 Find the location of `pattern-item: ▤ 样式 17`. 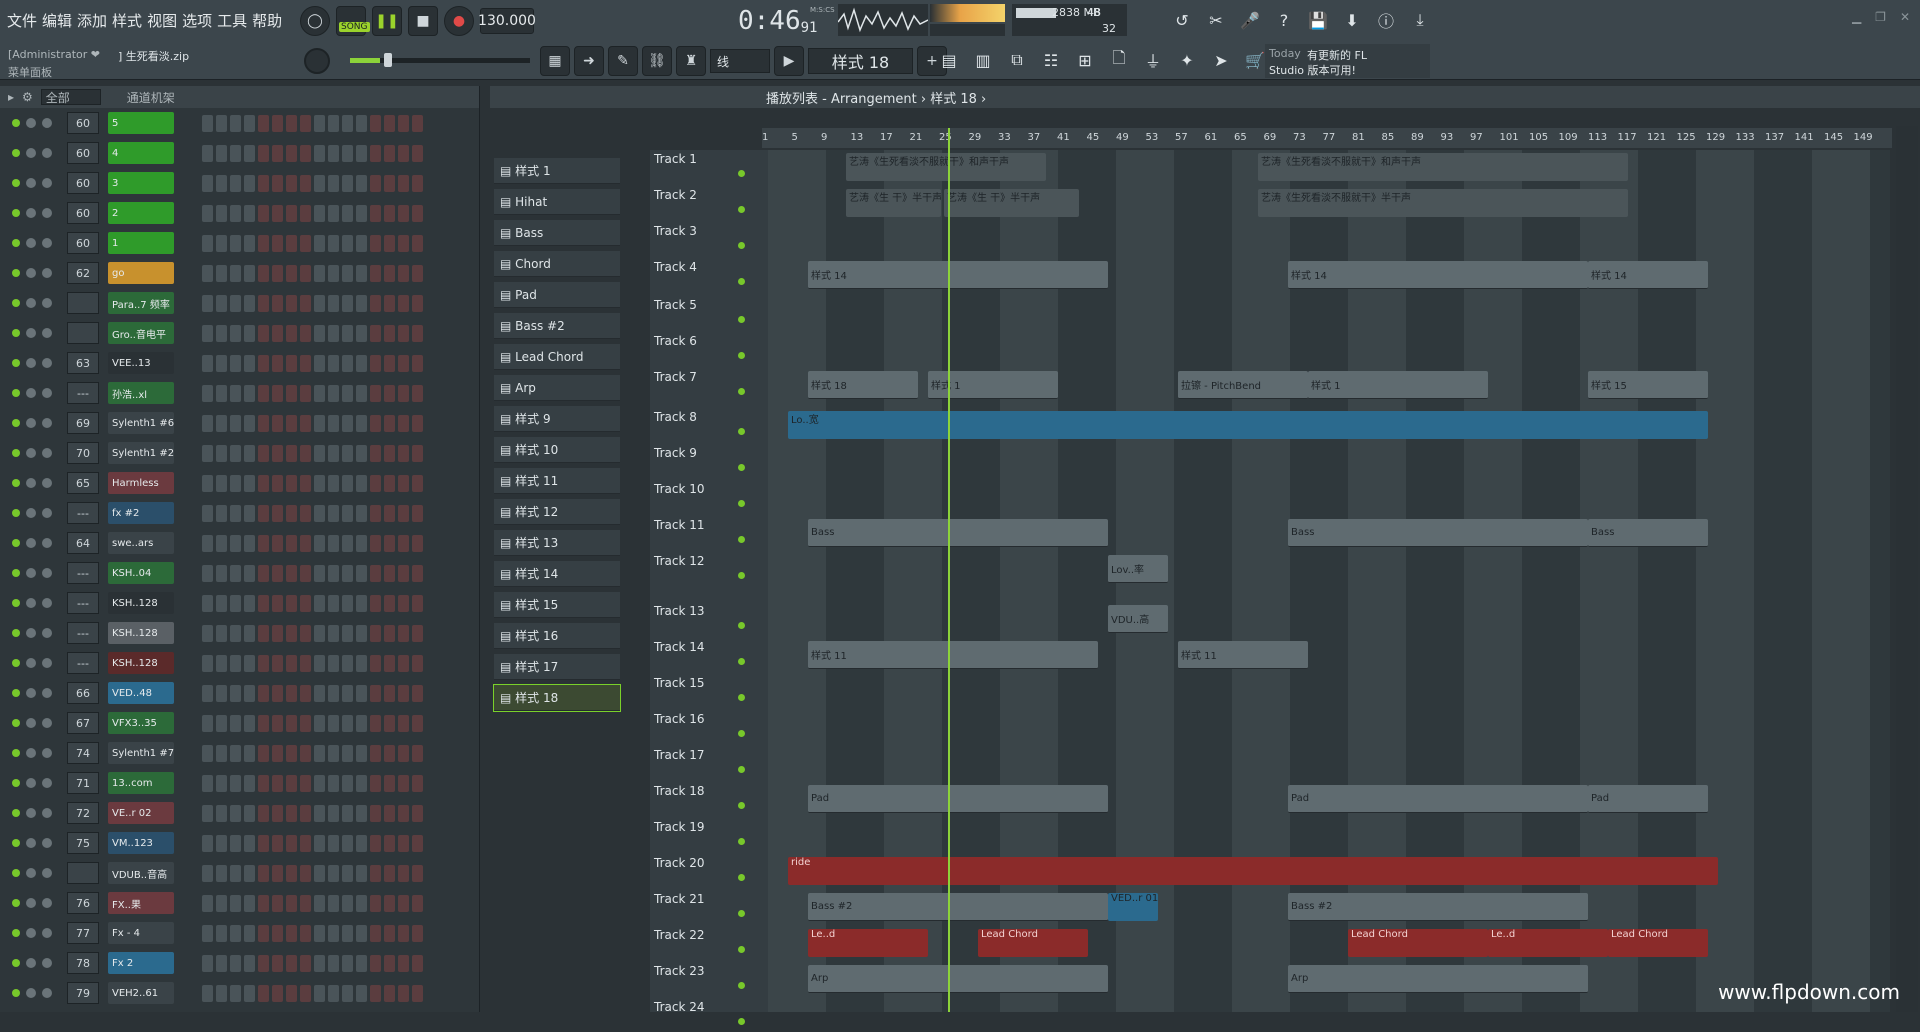

pattern-item: ▤ 样式 17 is located at coordinates (557, 667).